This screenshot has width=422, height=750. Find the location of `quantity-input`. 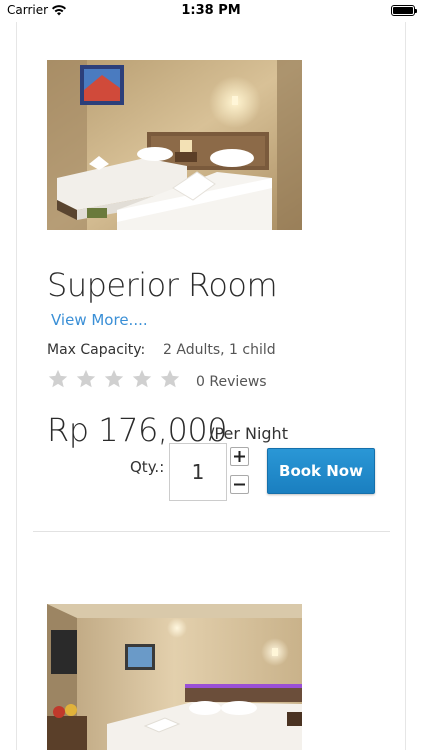

quantity-input is located at coordinates (198, 472).